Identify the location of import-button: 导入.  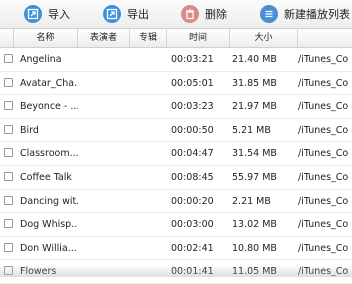
(47, 14).